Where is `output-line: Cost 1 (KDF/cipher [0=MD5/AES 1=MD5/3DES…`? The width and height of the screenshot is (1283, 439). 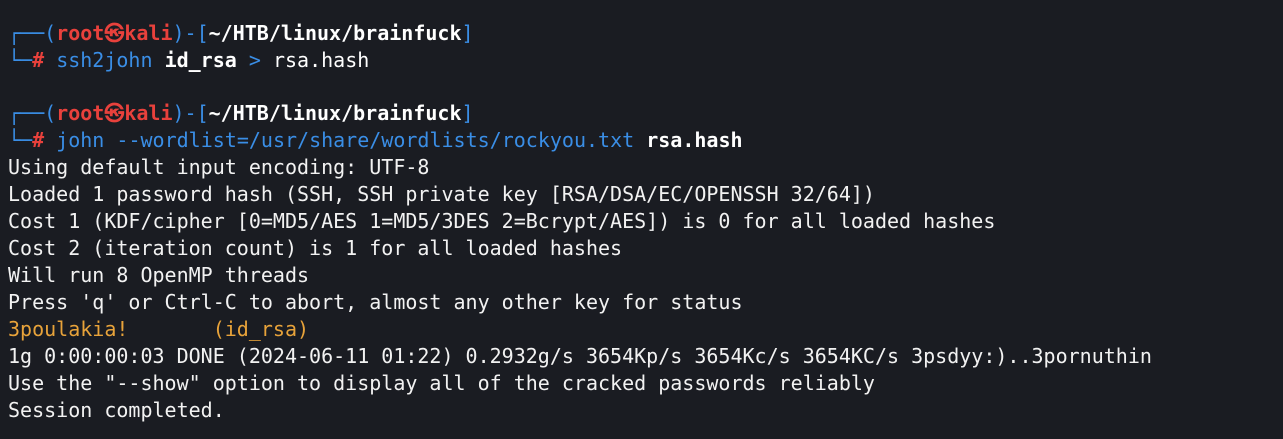 output-line: Cost 1 (KDF/cipher [0=MD5/AES 1=MD5/3DES… is located at coordinates (502, 221).